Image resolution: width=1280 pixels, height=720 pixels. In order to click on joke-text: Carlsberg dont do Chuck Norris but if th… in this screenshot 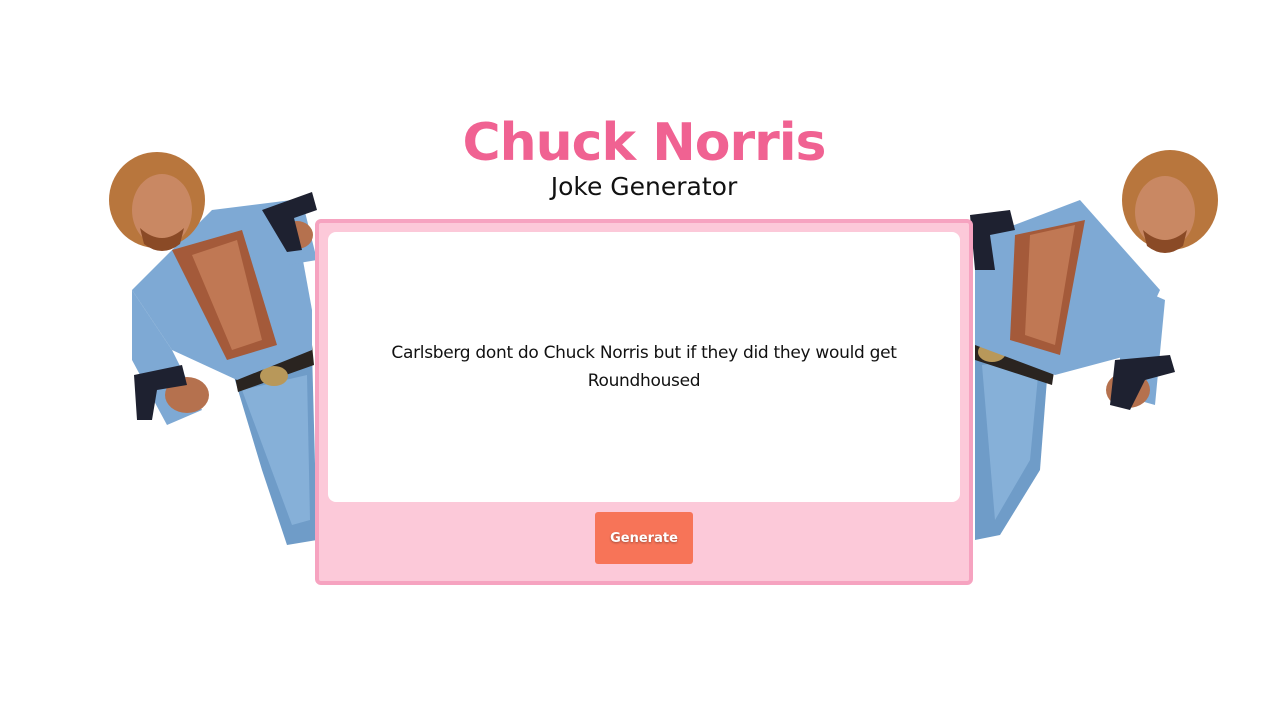, I will do `click(644, 367)`.